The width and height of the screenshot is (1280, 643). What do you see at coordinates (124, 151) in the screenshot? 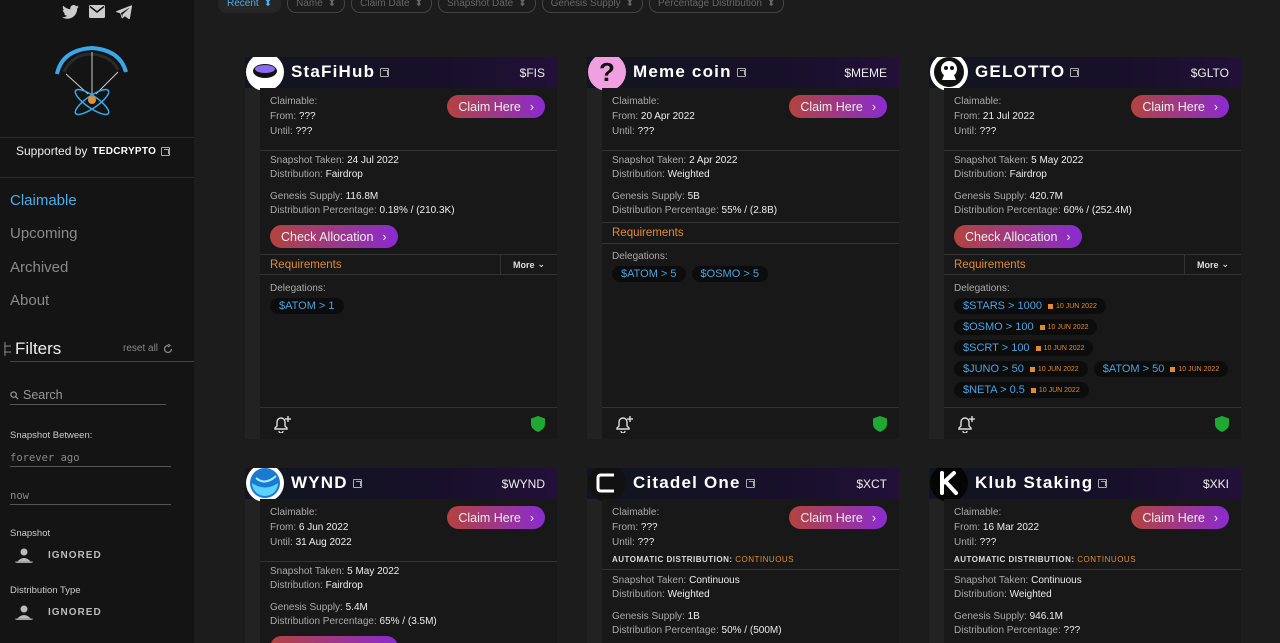
I see `sponsor-logo: TEDCRYPTO` at bounding box center [124, 151].